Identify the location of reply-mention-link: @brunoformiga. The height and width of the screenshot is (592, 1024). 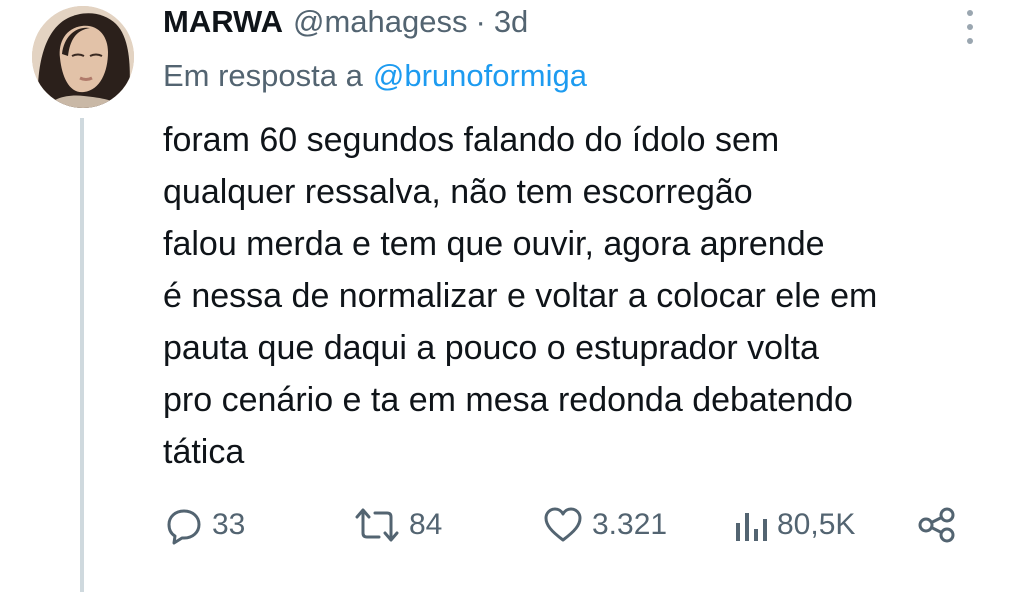
(480, 75).